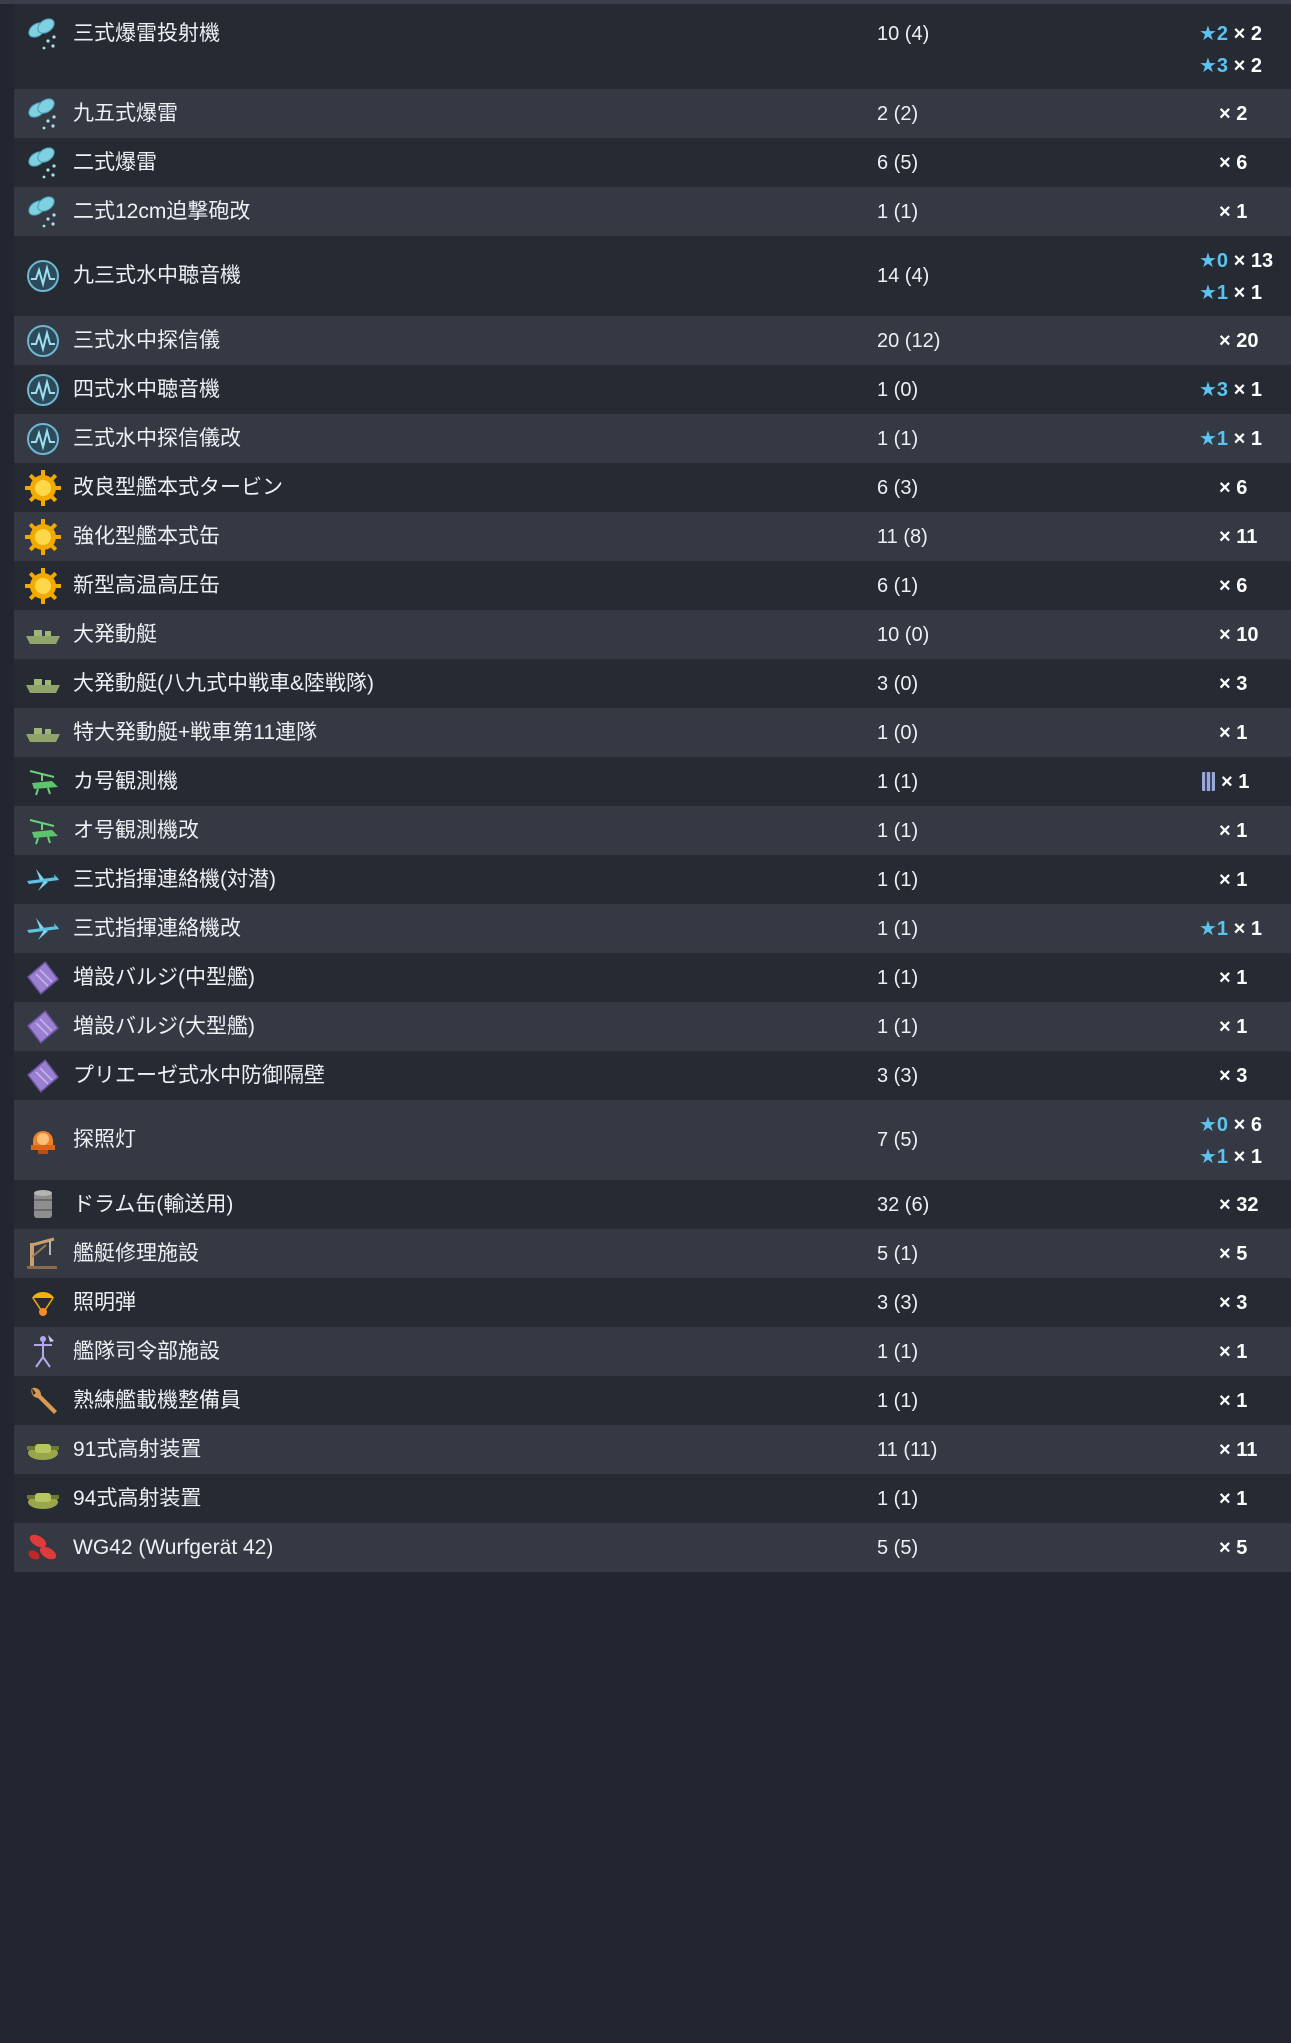  I want to click on equipment-name: 三式指揮連絡機改, so click(157, 928).